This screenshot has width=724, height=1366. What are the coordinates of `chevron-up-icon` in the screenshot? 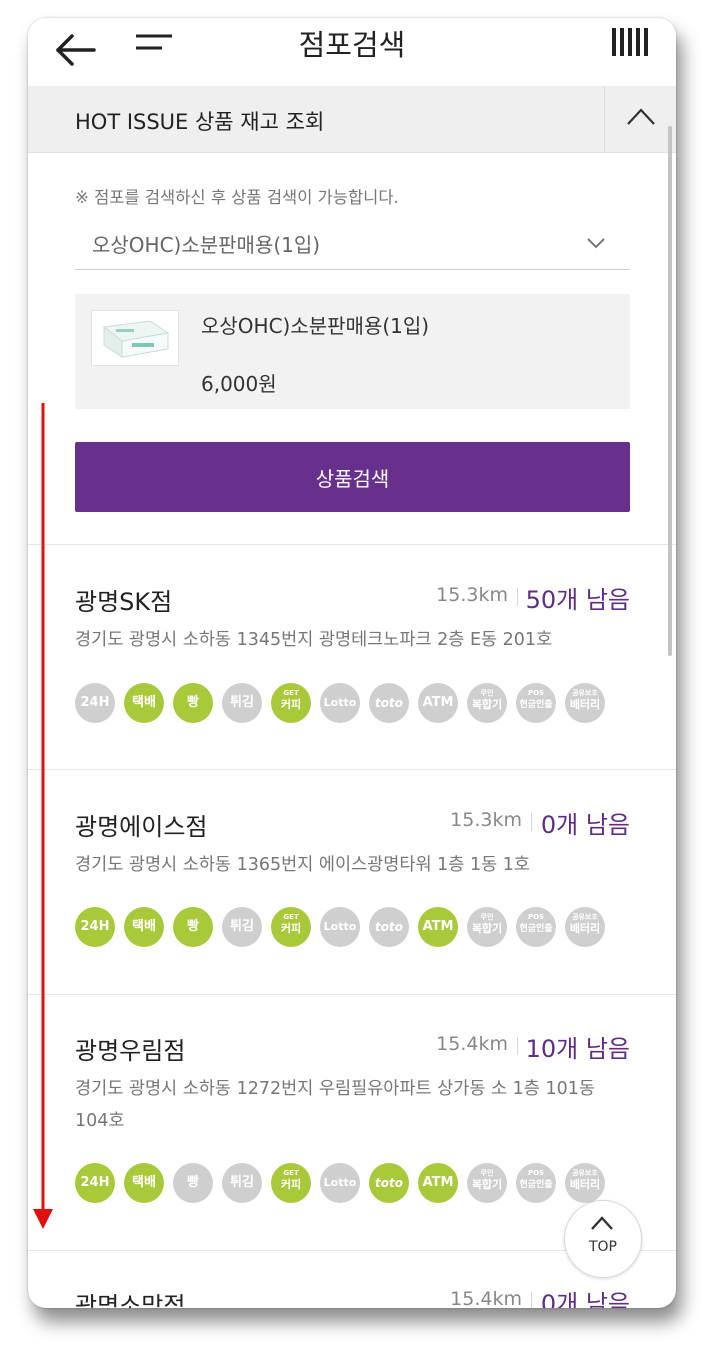 It's located at (641, 116).